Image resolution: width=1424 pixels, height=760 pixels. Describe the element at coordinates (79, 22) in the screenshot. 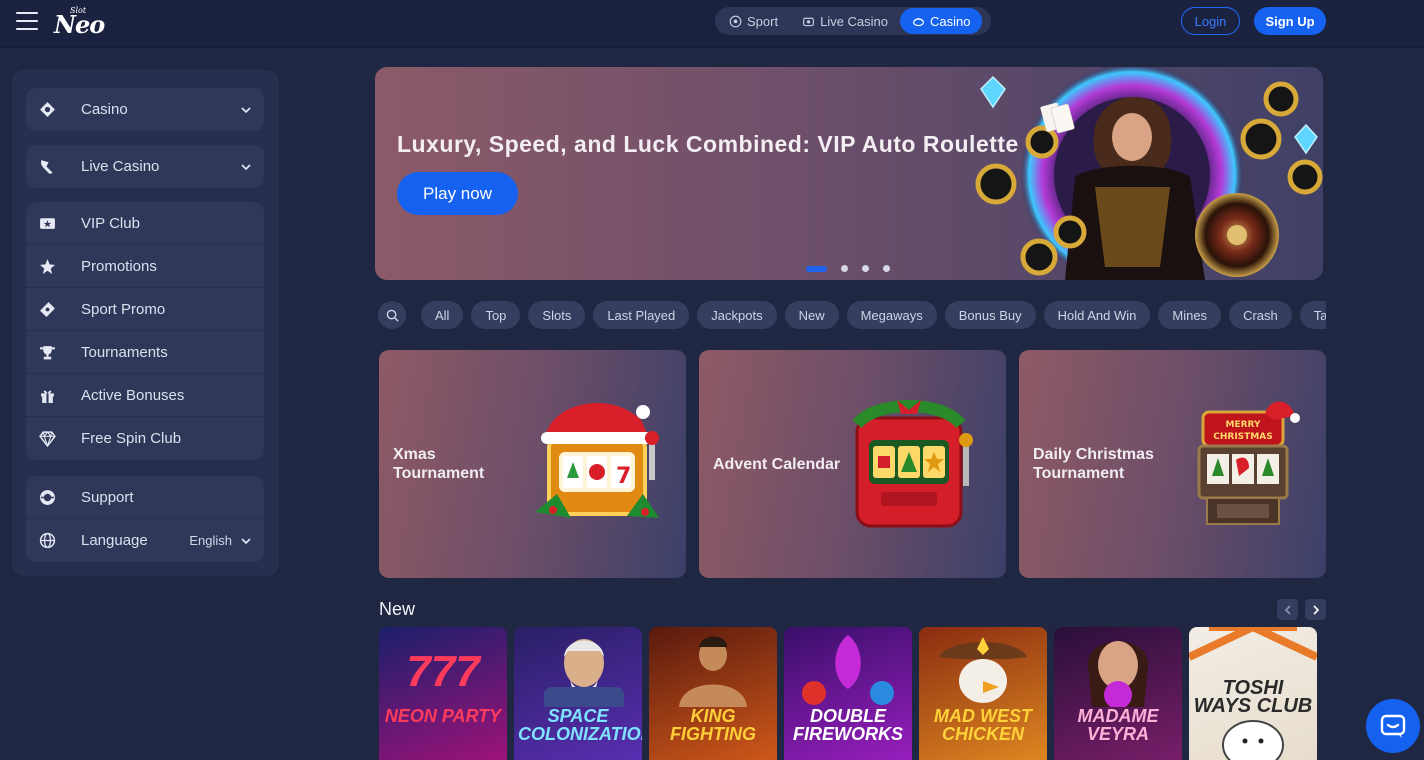

I see `site-logo: Slot Neo` at that location.